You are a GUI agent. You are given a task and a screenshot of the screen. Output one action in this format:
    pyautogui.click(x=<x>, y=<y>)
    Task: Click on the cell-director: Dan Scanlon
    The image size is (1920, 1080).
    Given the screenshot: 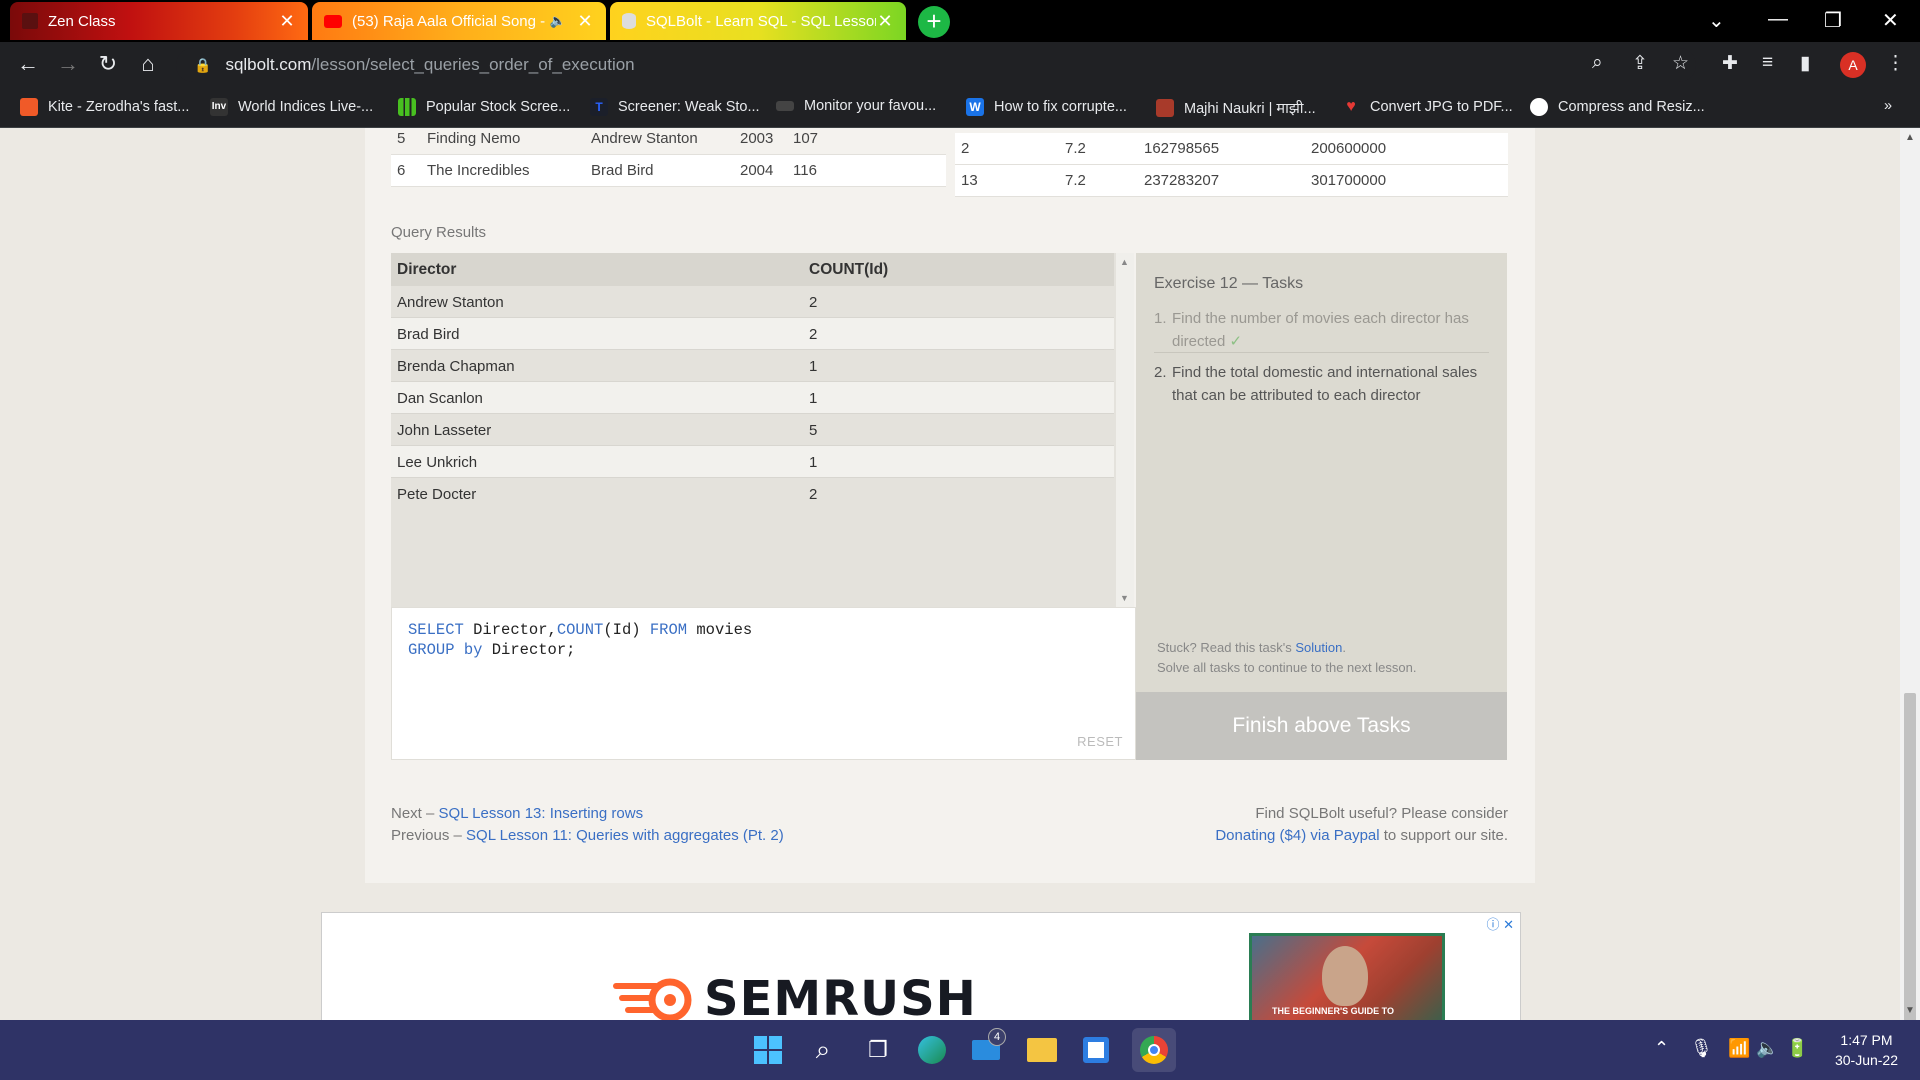 What is the action you would take?
    pyautogui.click(x=440, y=398)
    